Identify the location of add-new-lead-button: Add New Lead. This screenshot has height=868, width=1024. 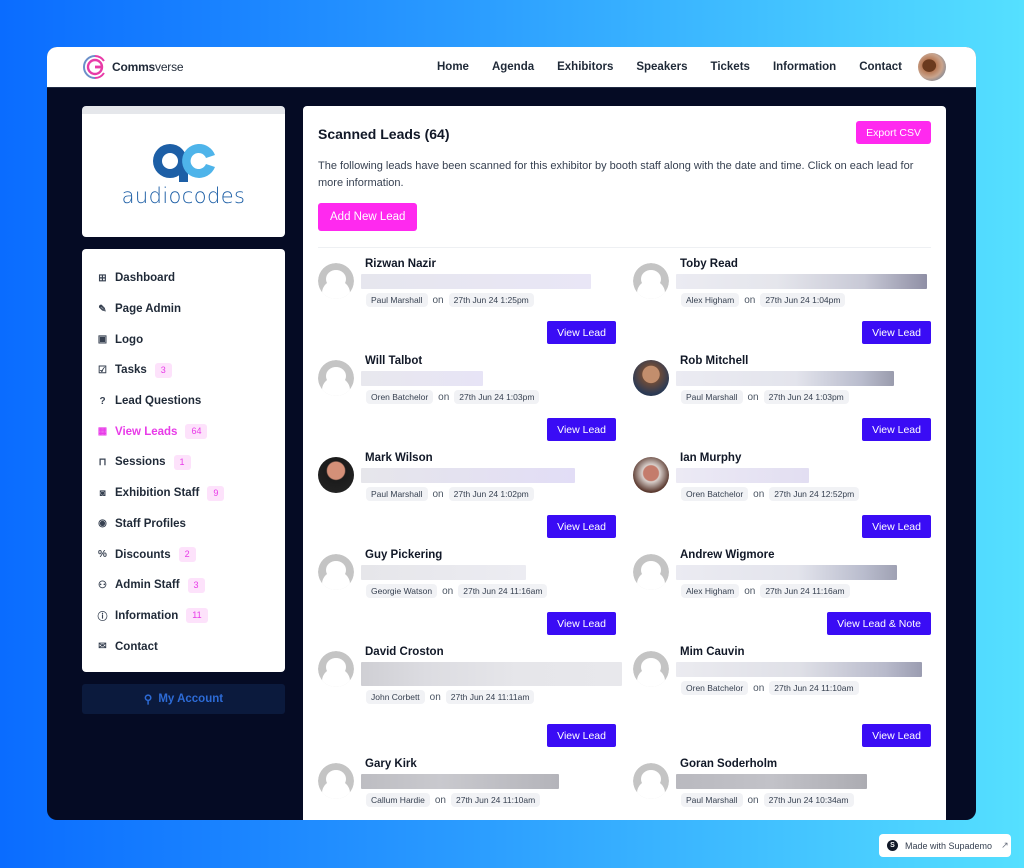
(368, 217).